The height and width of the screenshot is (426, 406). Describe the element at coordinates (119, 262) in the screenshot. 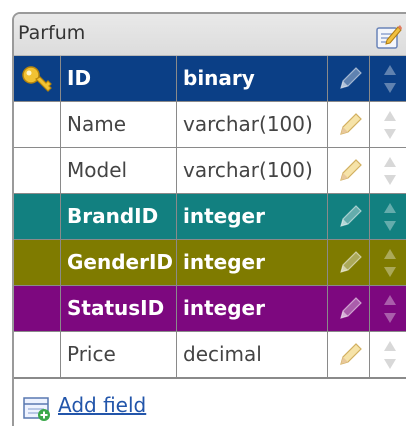

I see `field-name: GenderID` at that location.